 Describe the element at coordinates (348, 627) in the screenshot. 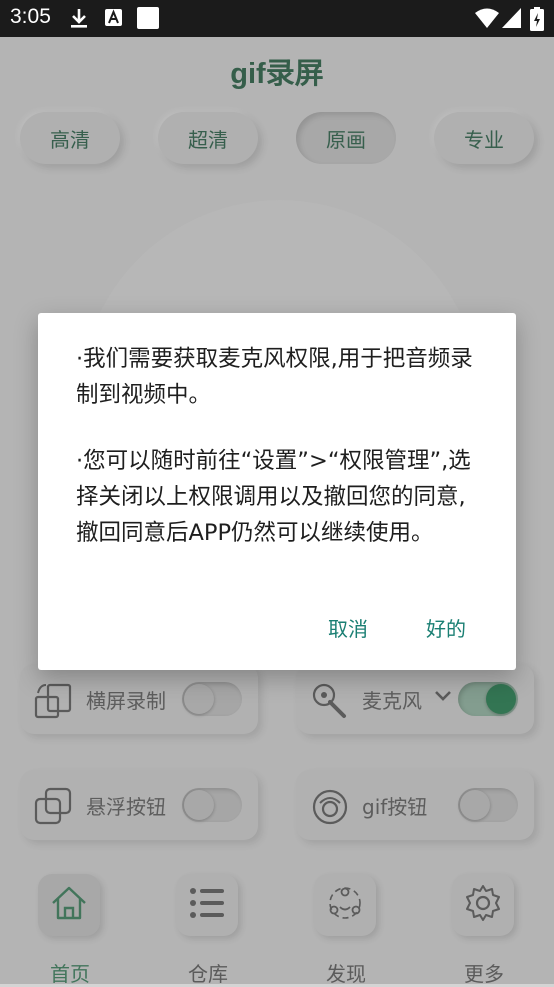

I see `cancel-button: 取消` at that location.